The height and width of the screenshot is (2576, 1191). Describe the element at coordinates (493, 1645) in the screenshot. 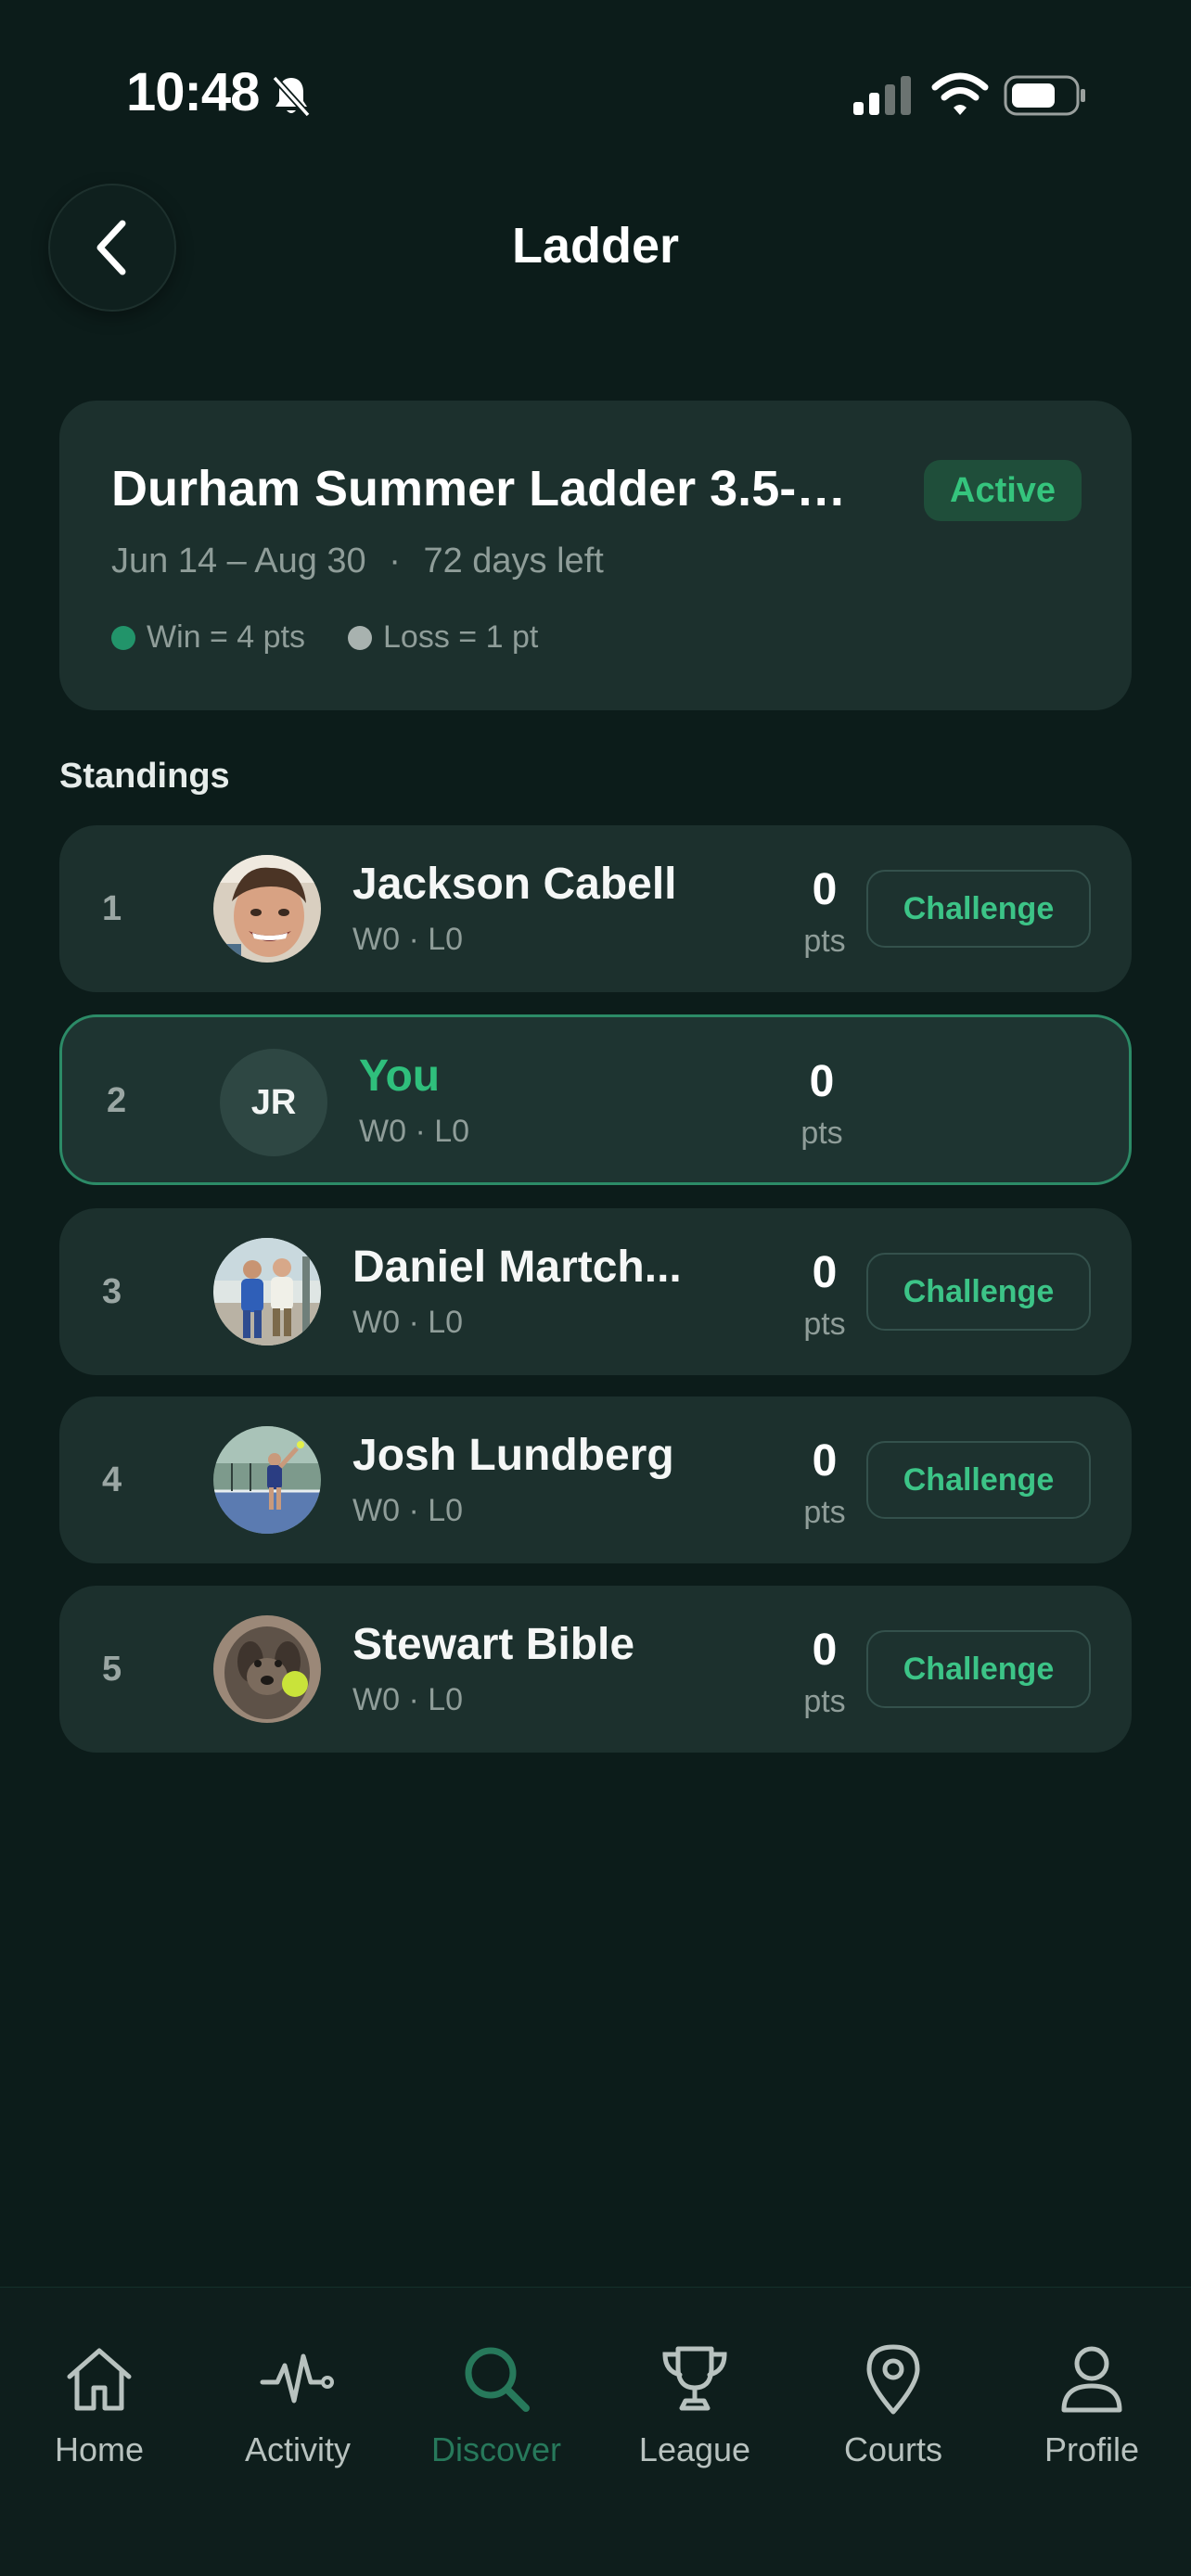

I see `player-name: Stewart Bible` at that location.